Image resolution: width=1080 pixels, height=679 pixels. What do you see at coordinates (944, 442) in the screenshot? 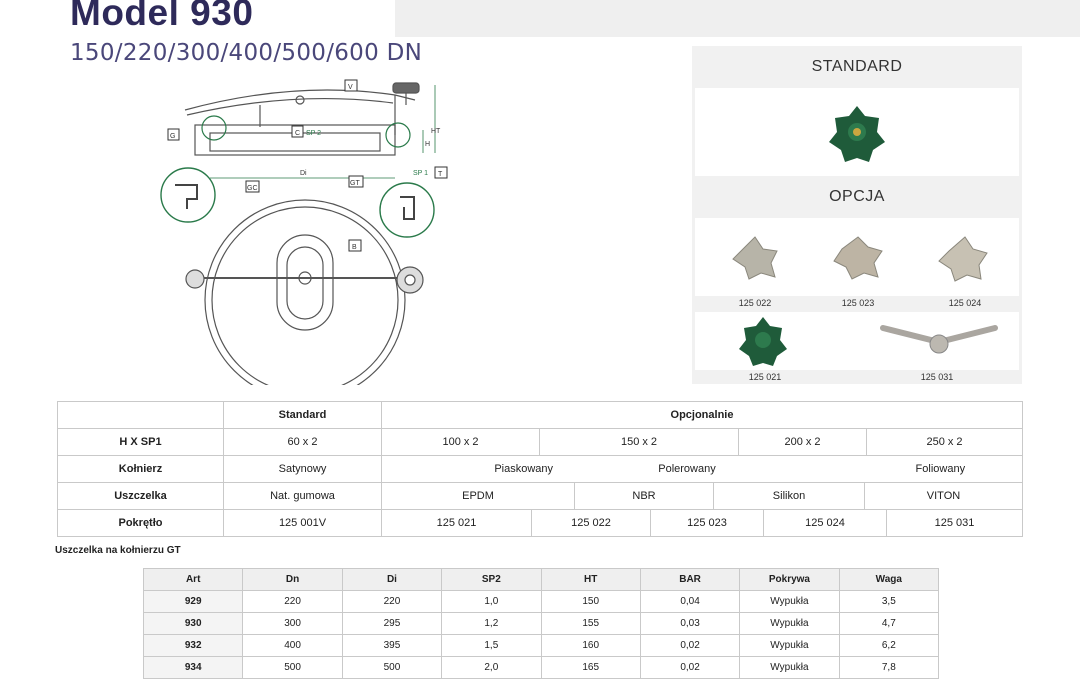
I see `spec-option: 250 x 2` at bounding box center [944, 442].